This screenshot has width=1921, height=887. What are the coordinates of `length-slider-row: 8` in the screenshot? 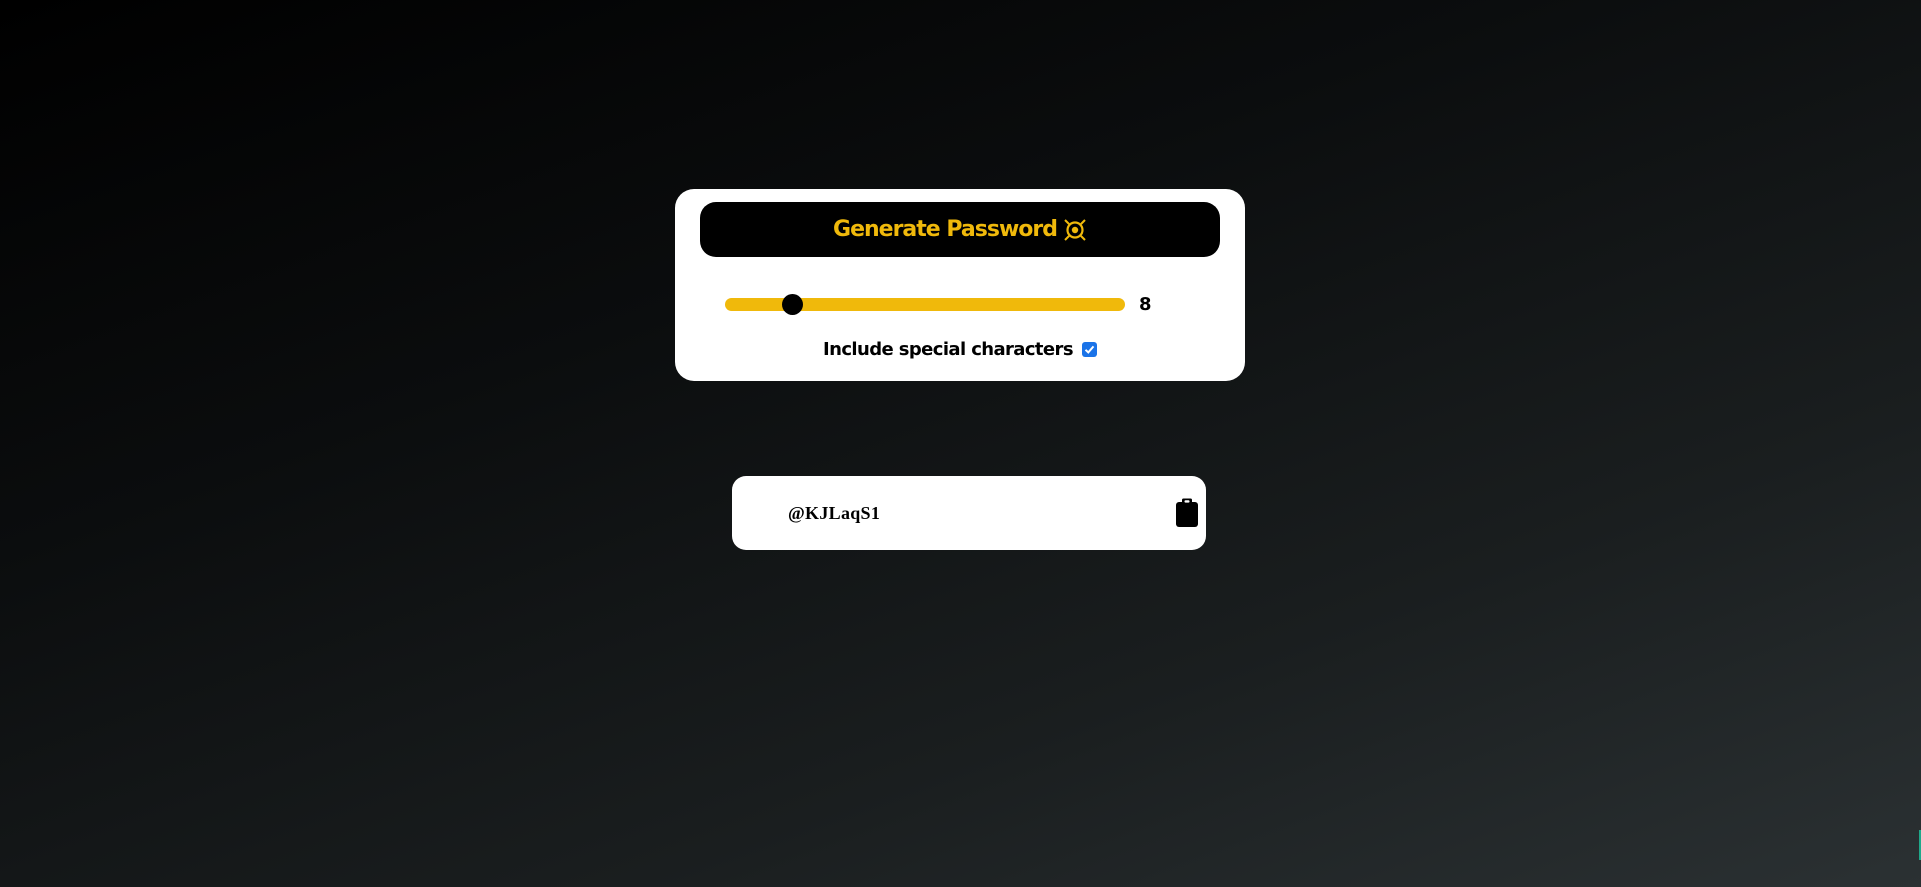 It's located at (950, 305).